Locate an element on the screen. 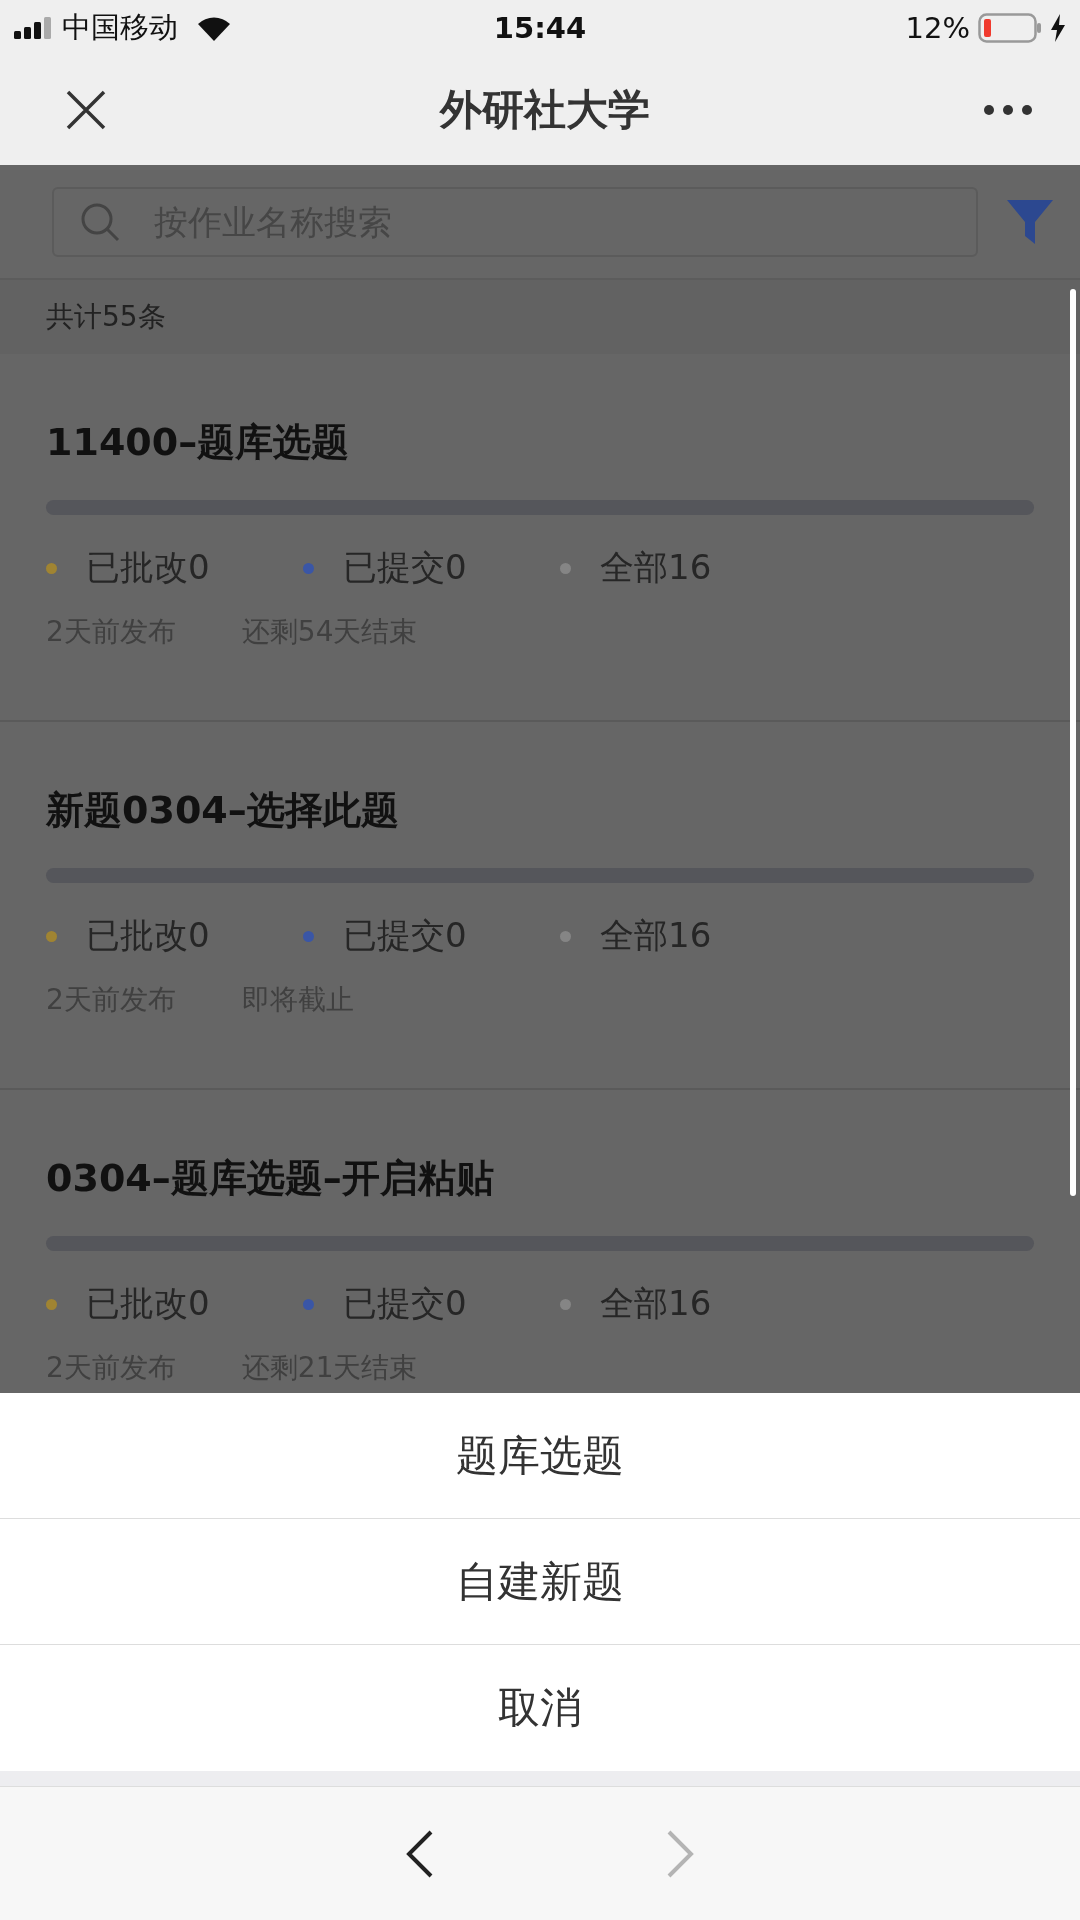 The height and width of the screenshot is (1920, 1080). close-icon is located at coordinates (86, 110).